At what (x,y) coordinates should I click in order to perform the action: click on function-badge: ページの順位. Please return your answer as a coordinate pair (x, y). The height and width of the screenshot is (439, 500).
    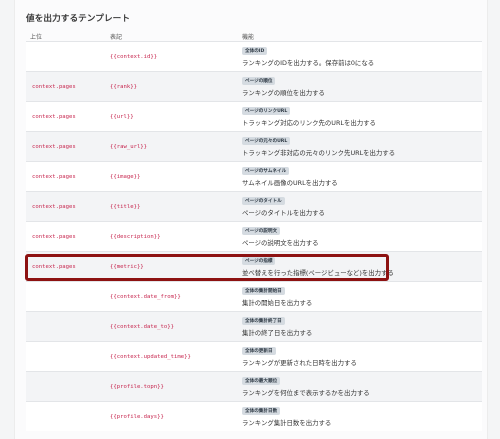
    Looking at the image, I should click on (259, 81).